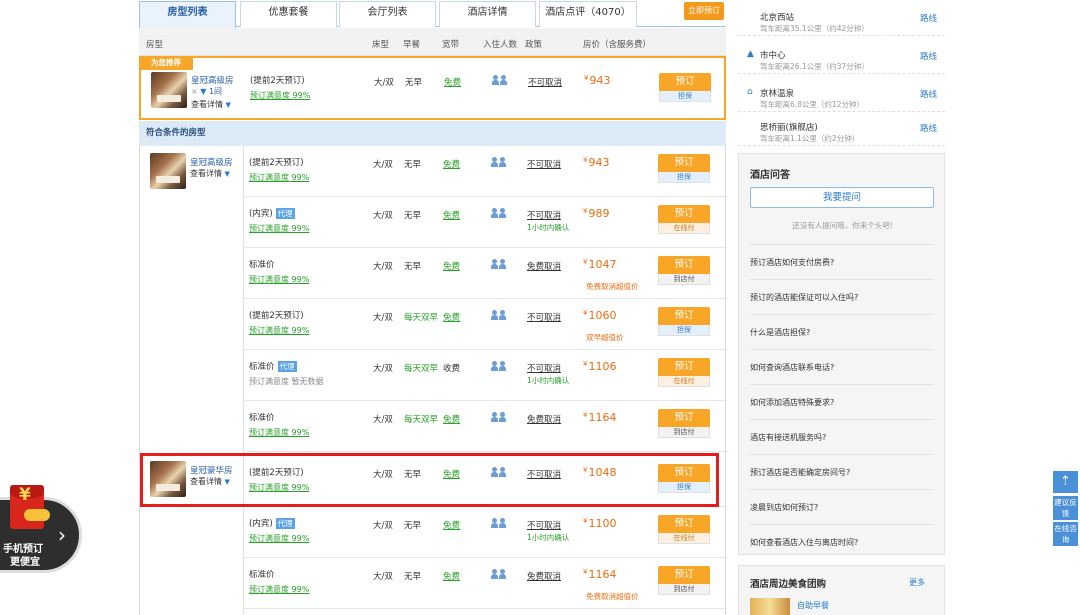  What do you see at coordinates (841, 129) in the screenshot?
I see `nearby-place: 思桥丽(旗舰店) 驾车距离1.1公里（约2分钟） 路线` at bounding box center [841, 129].